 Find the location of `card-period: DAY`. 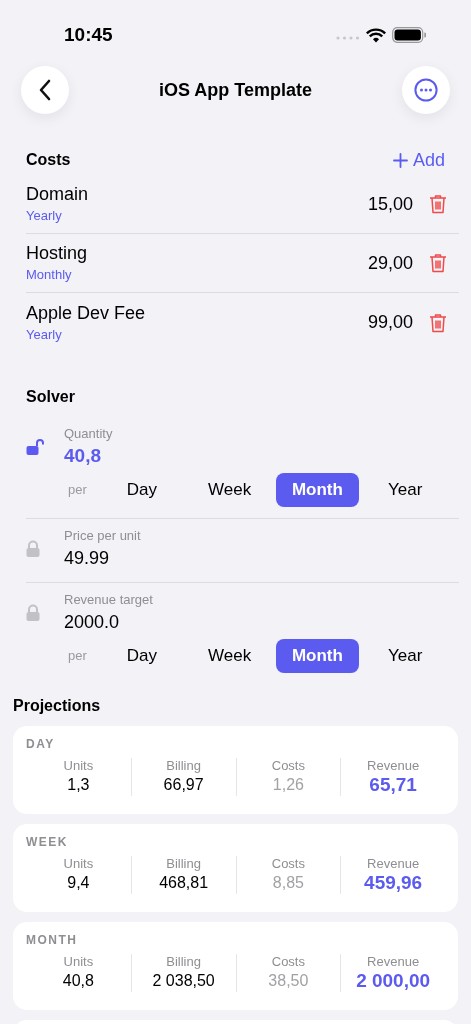

card-period: DAY is located at coordinates (41, 744).